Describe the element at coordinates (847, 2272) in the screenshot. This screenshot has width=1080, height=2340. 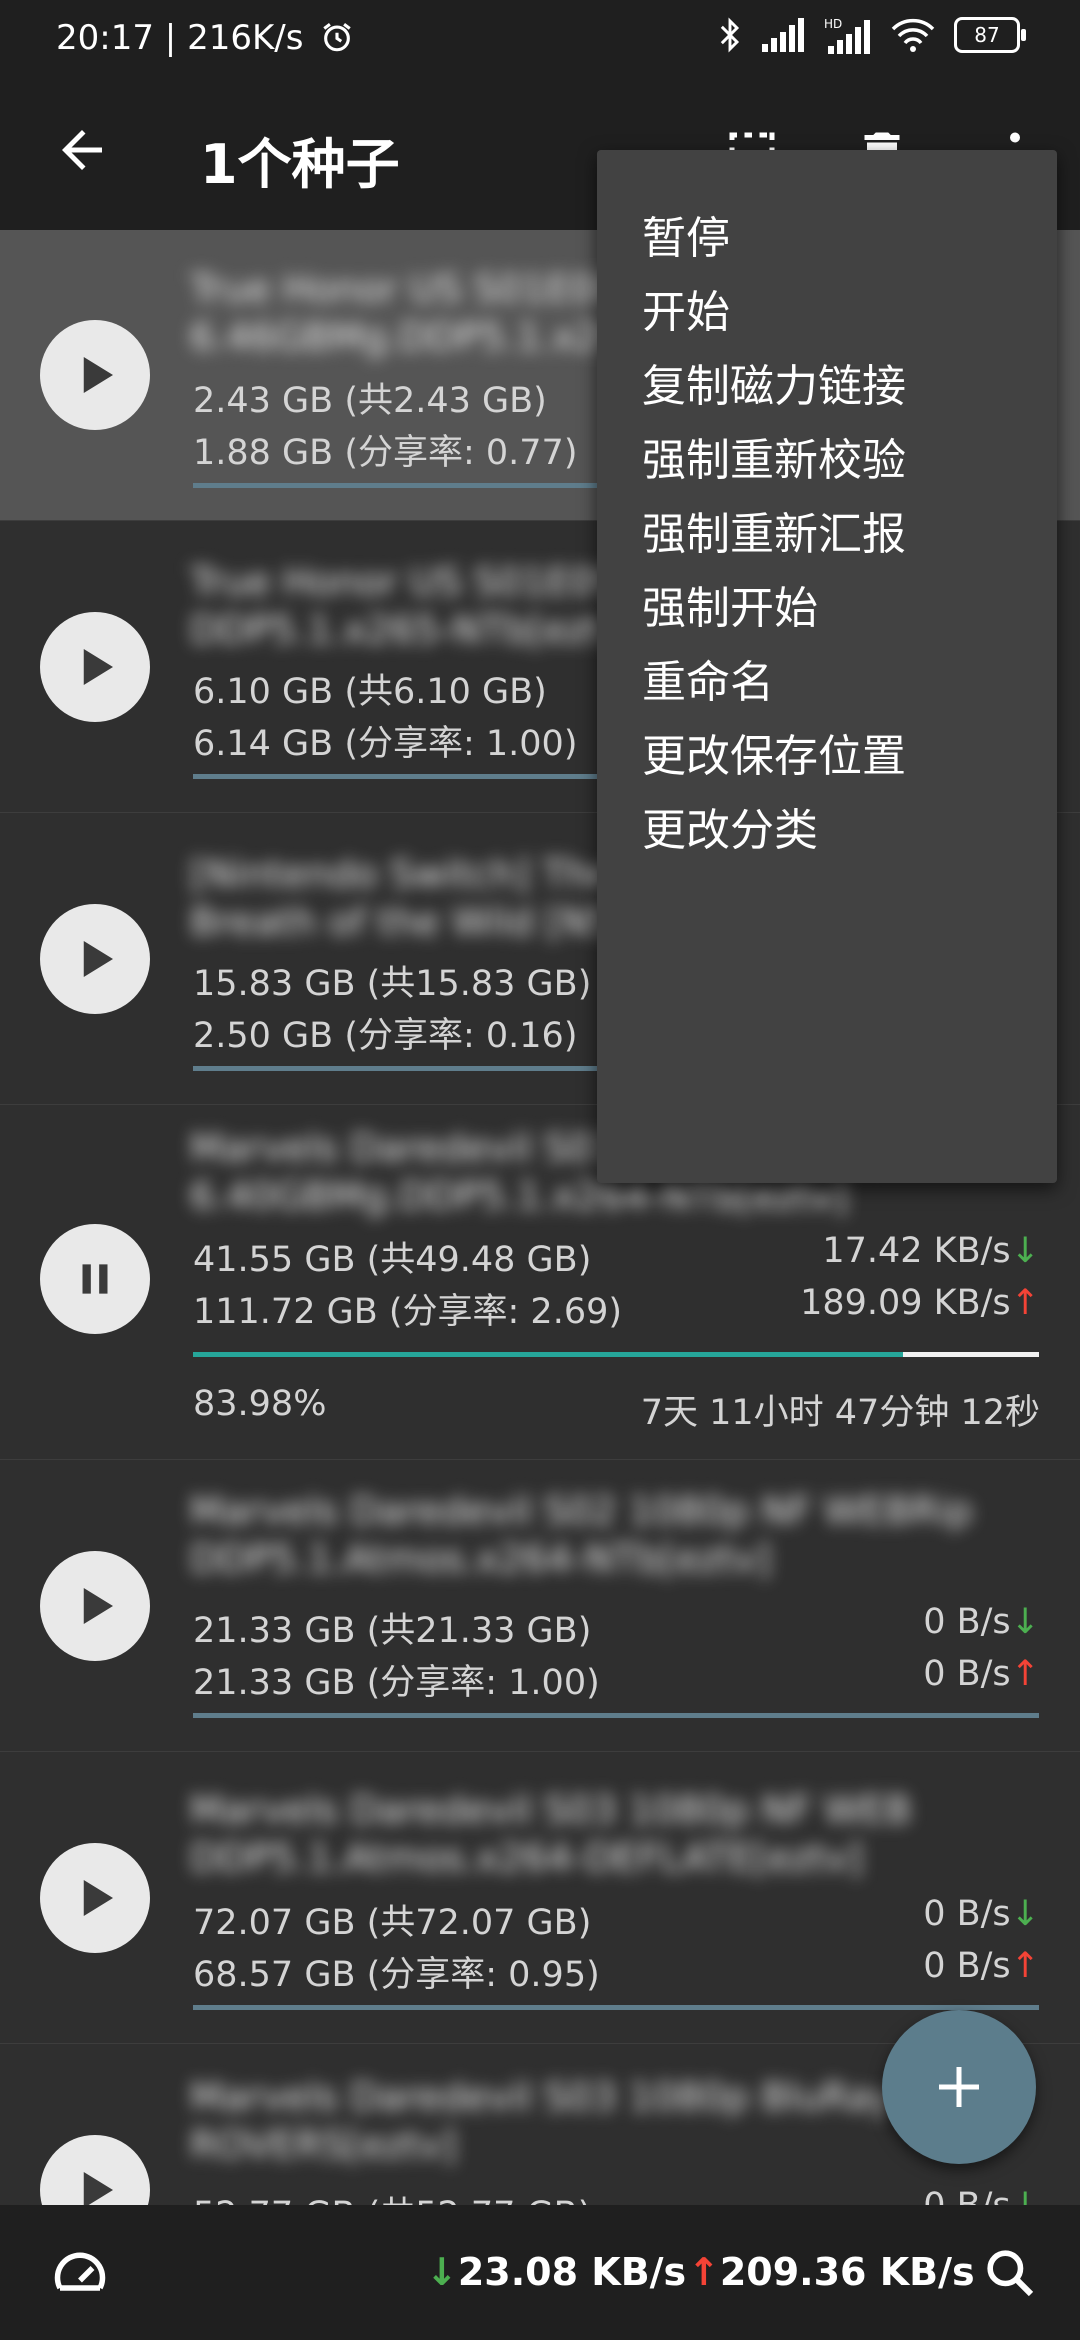
I see `total-upload-value: 209.36 KB/s` at that location.